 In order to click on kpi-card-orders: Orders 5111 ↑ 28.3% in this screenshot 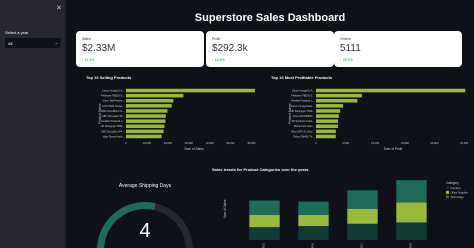, I will do `click(398, 49)`.